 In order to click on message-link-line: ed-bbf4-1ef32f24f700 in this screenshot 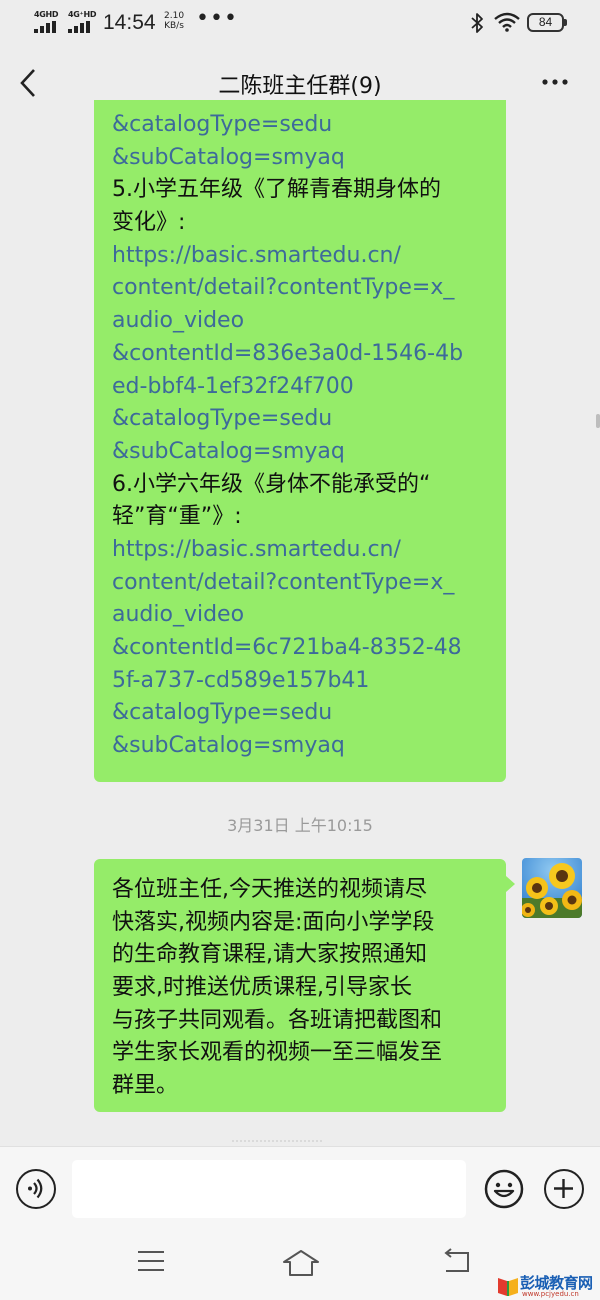, I will do `click(303, 387)`.